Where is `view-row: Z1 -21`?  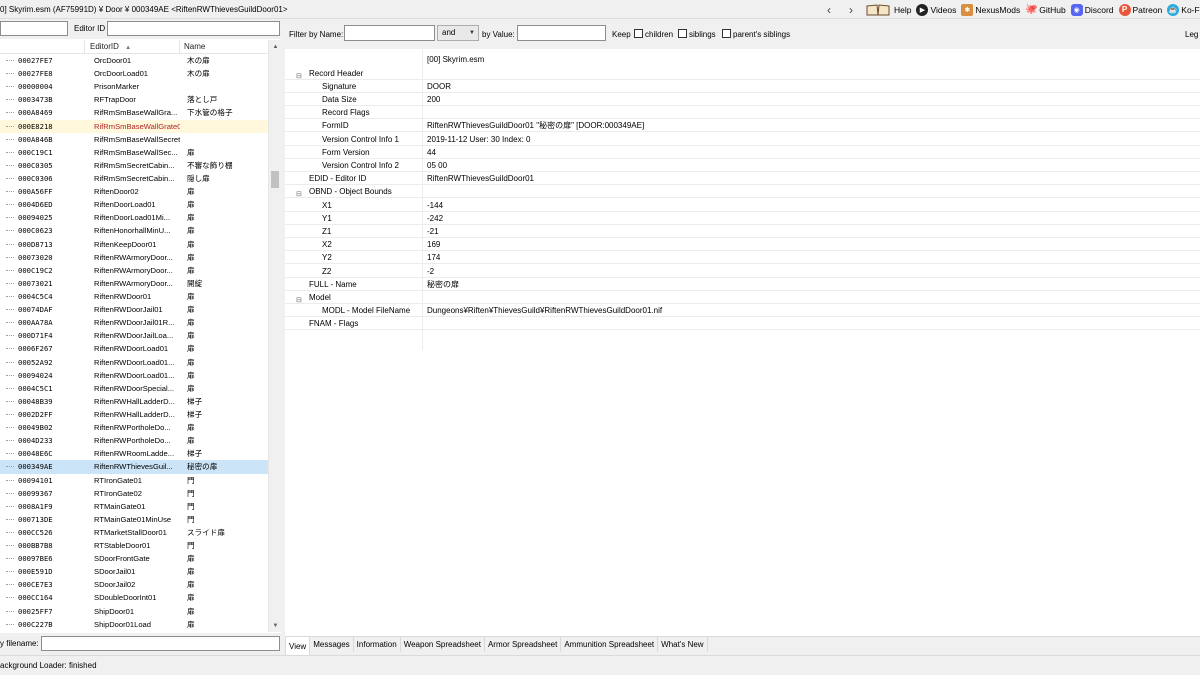
view-row: Z1 -21 is located at coordinates (742, 232).